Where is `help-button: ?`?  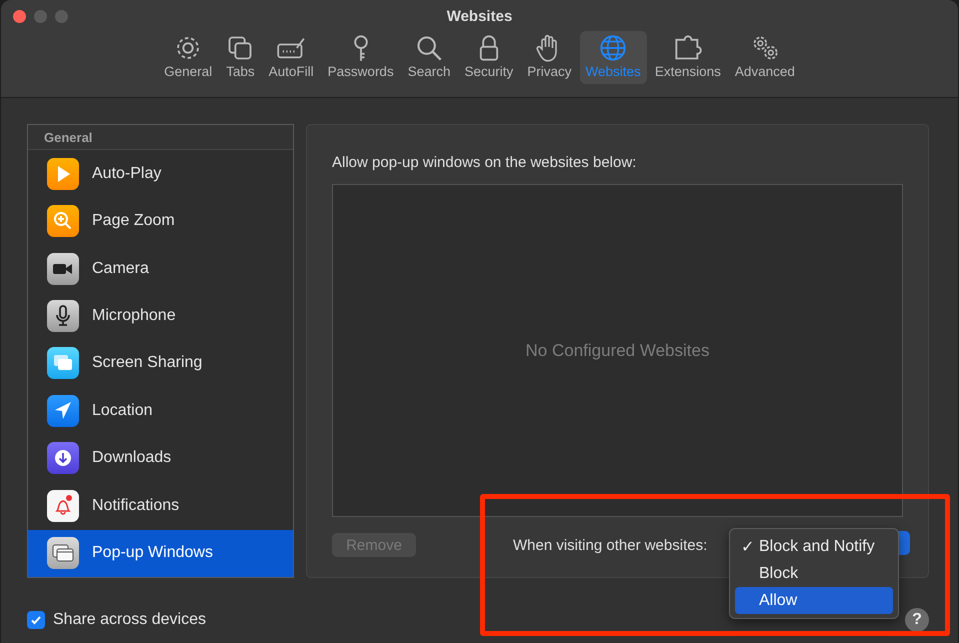 help-button: ? is located at coordinates (917, 620).